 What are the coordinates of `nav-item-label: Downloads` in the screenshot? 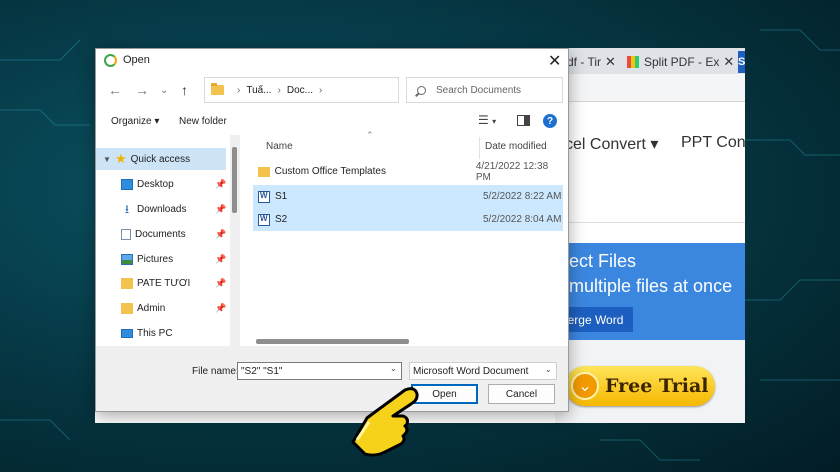 It's located at (162, 209).